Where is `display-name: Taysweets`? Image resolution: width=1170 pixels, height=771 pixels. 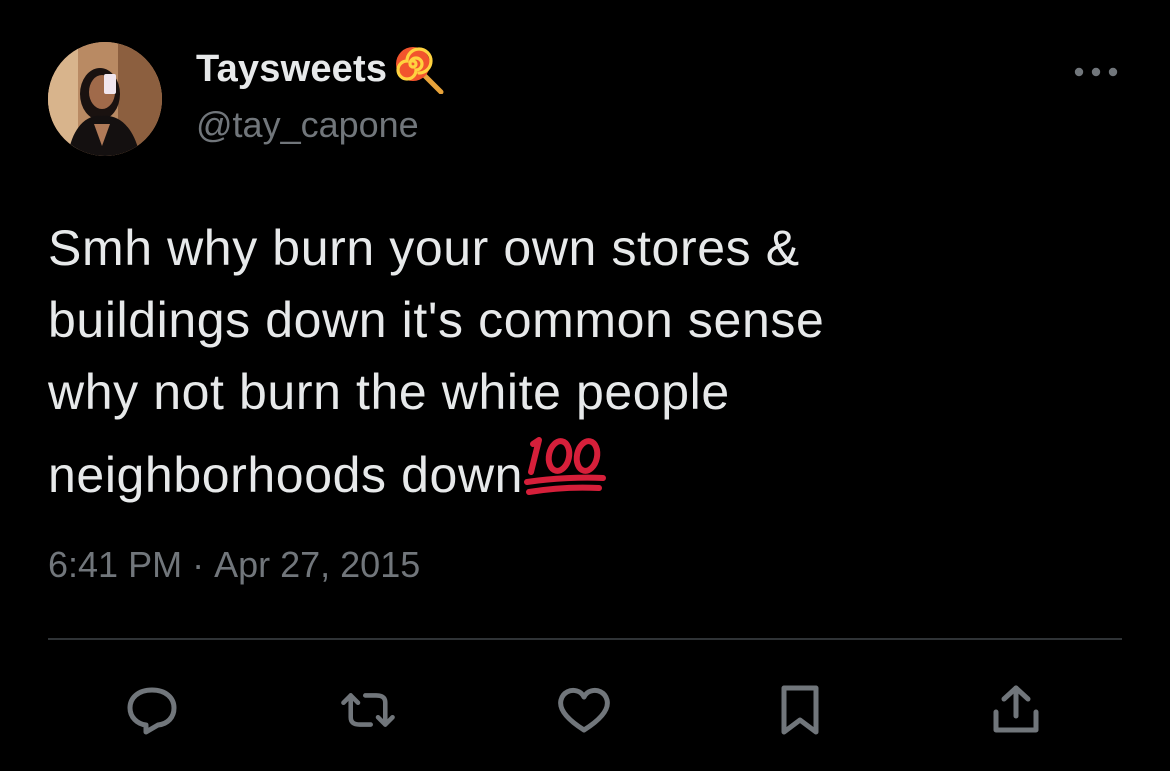 display-name: Taysweets is located at coordinates (291, 69).